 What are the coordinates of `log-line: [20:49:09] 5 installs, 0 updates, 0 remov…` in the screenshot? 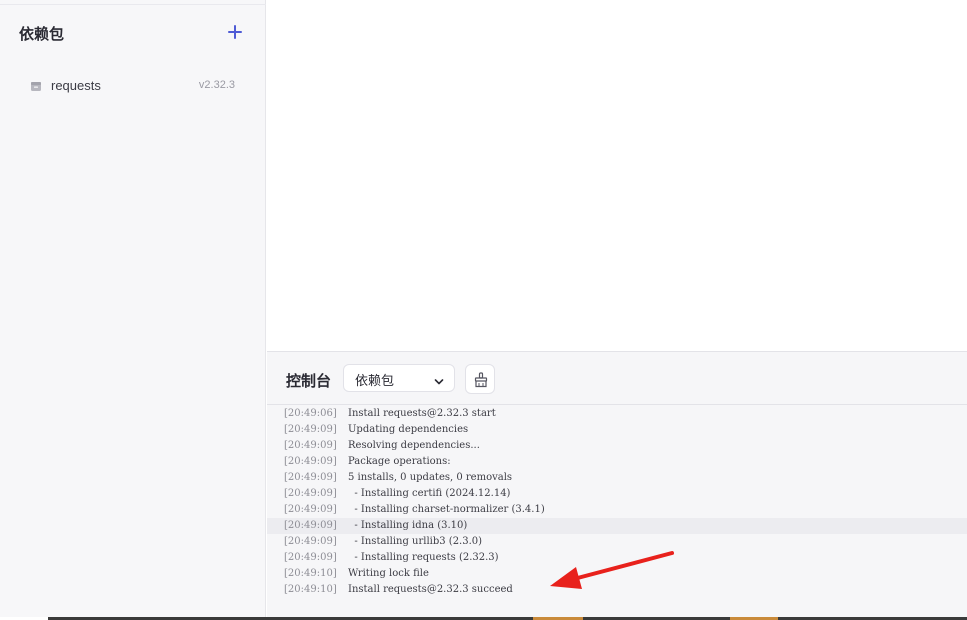 It's located at (617, 478).